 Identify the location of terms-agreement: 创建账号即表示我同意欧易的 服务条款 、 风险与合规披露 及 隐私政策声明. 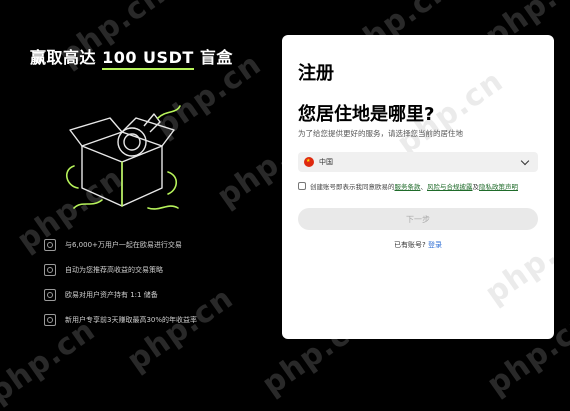
(408, 186).